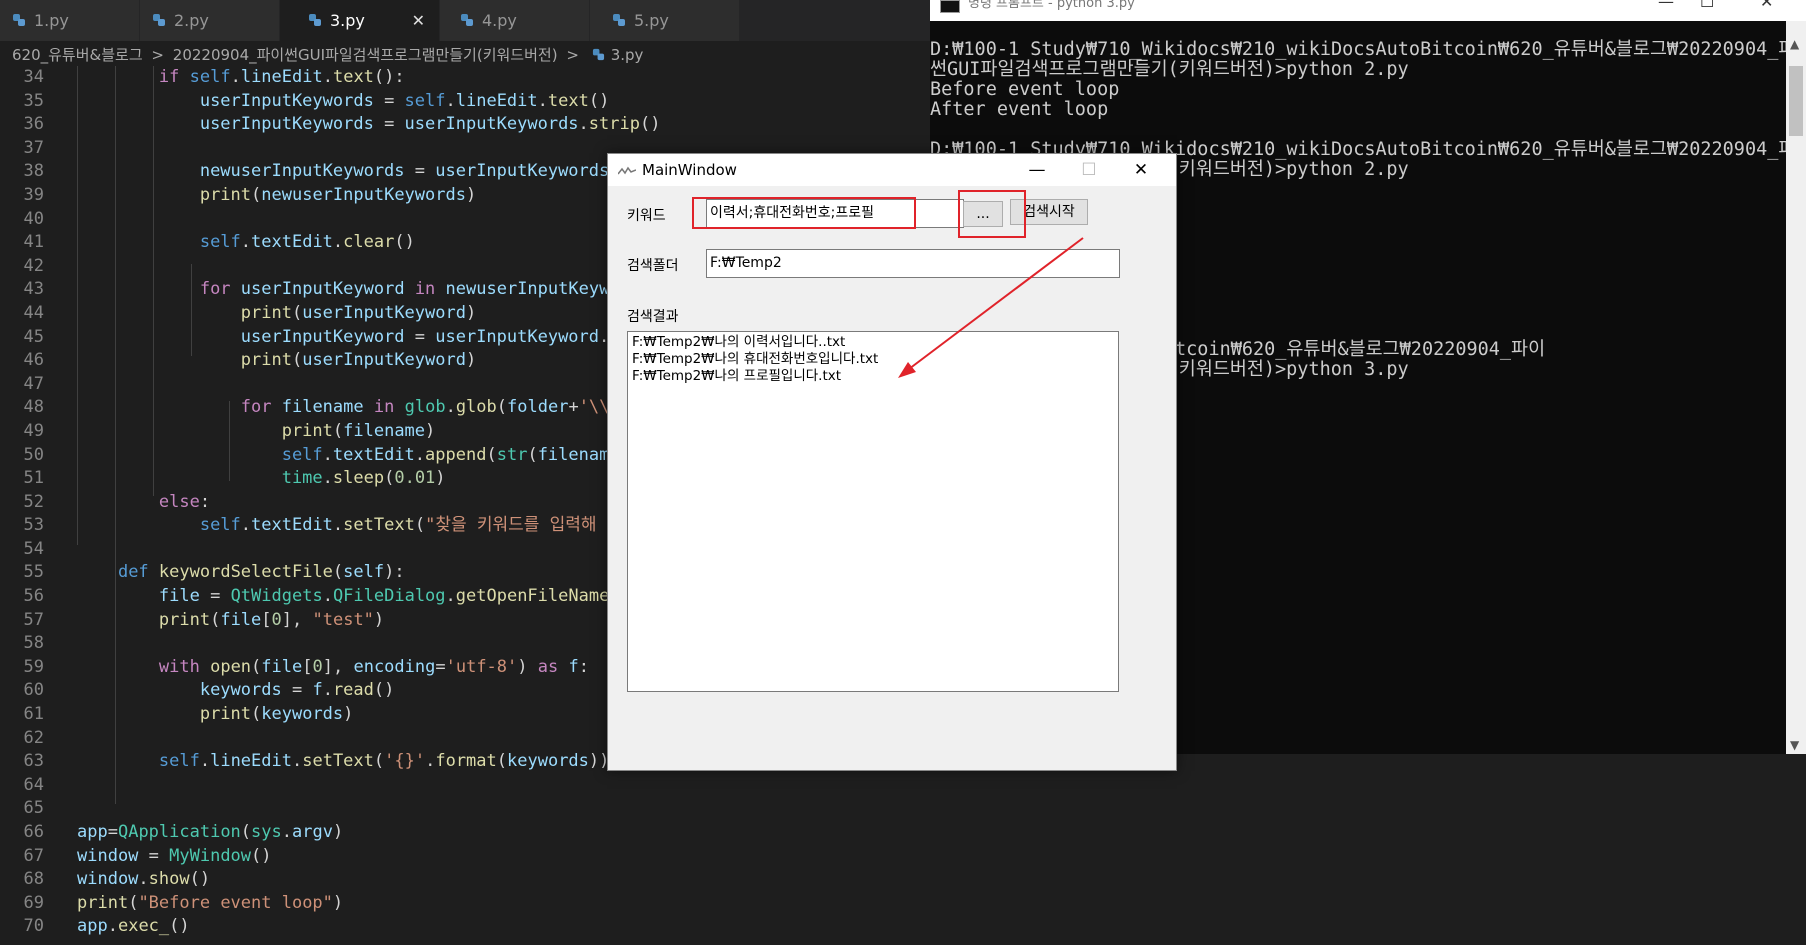  I want to click on line-number: 68, so click(33, 879).